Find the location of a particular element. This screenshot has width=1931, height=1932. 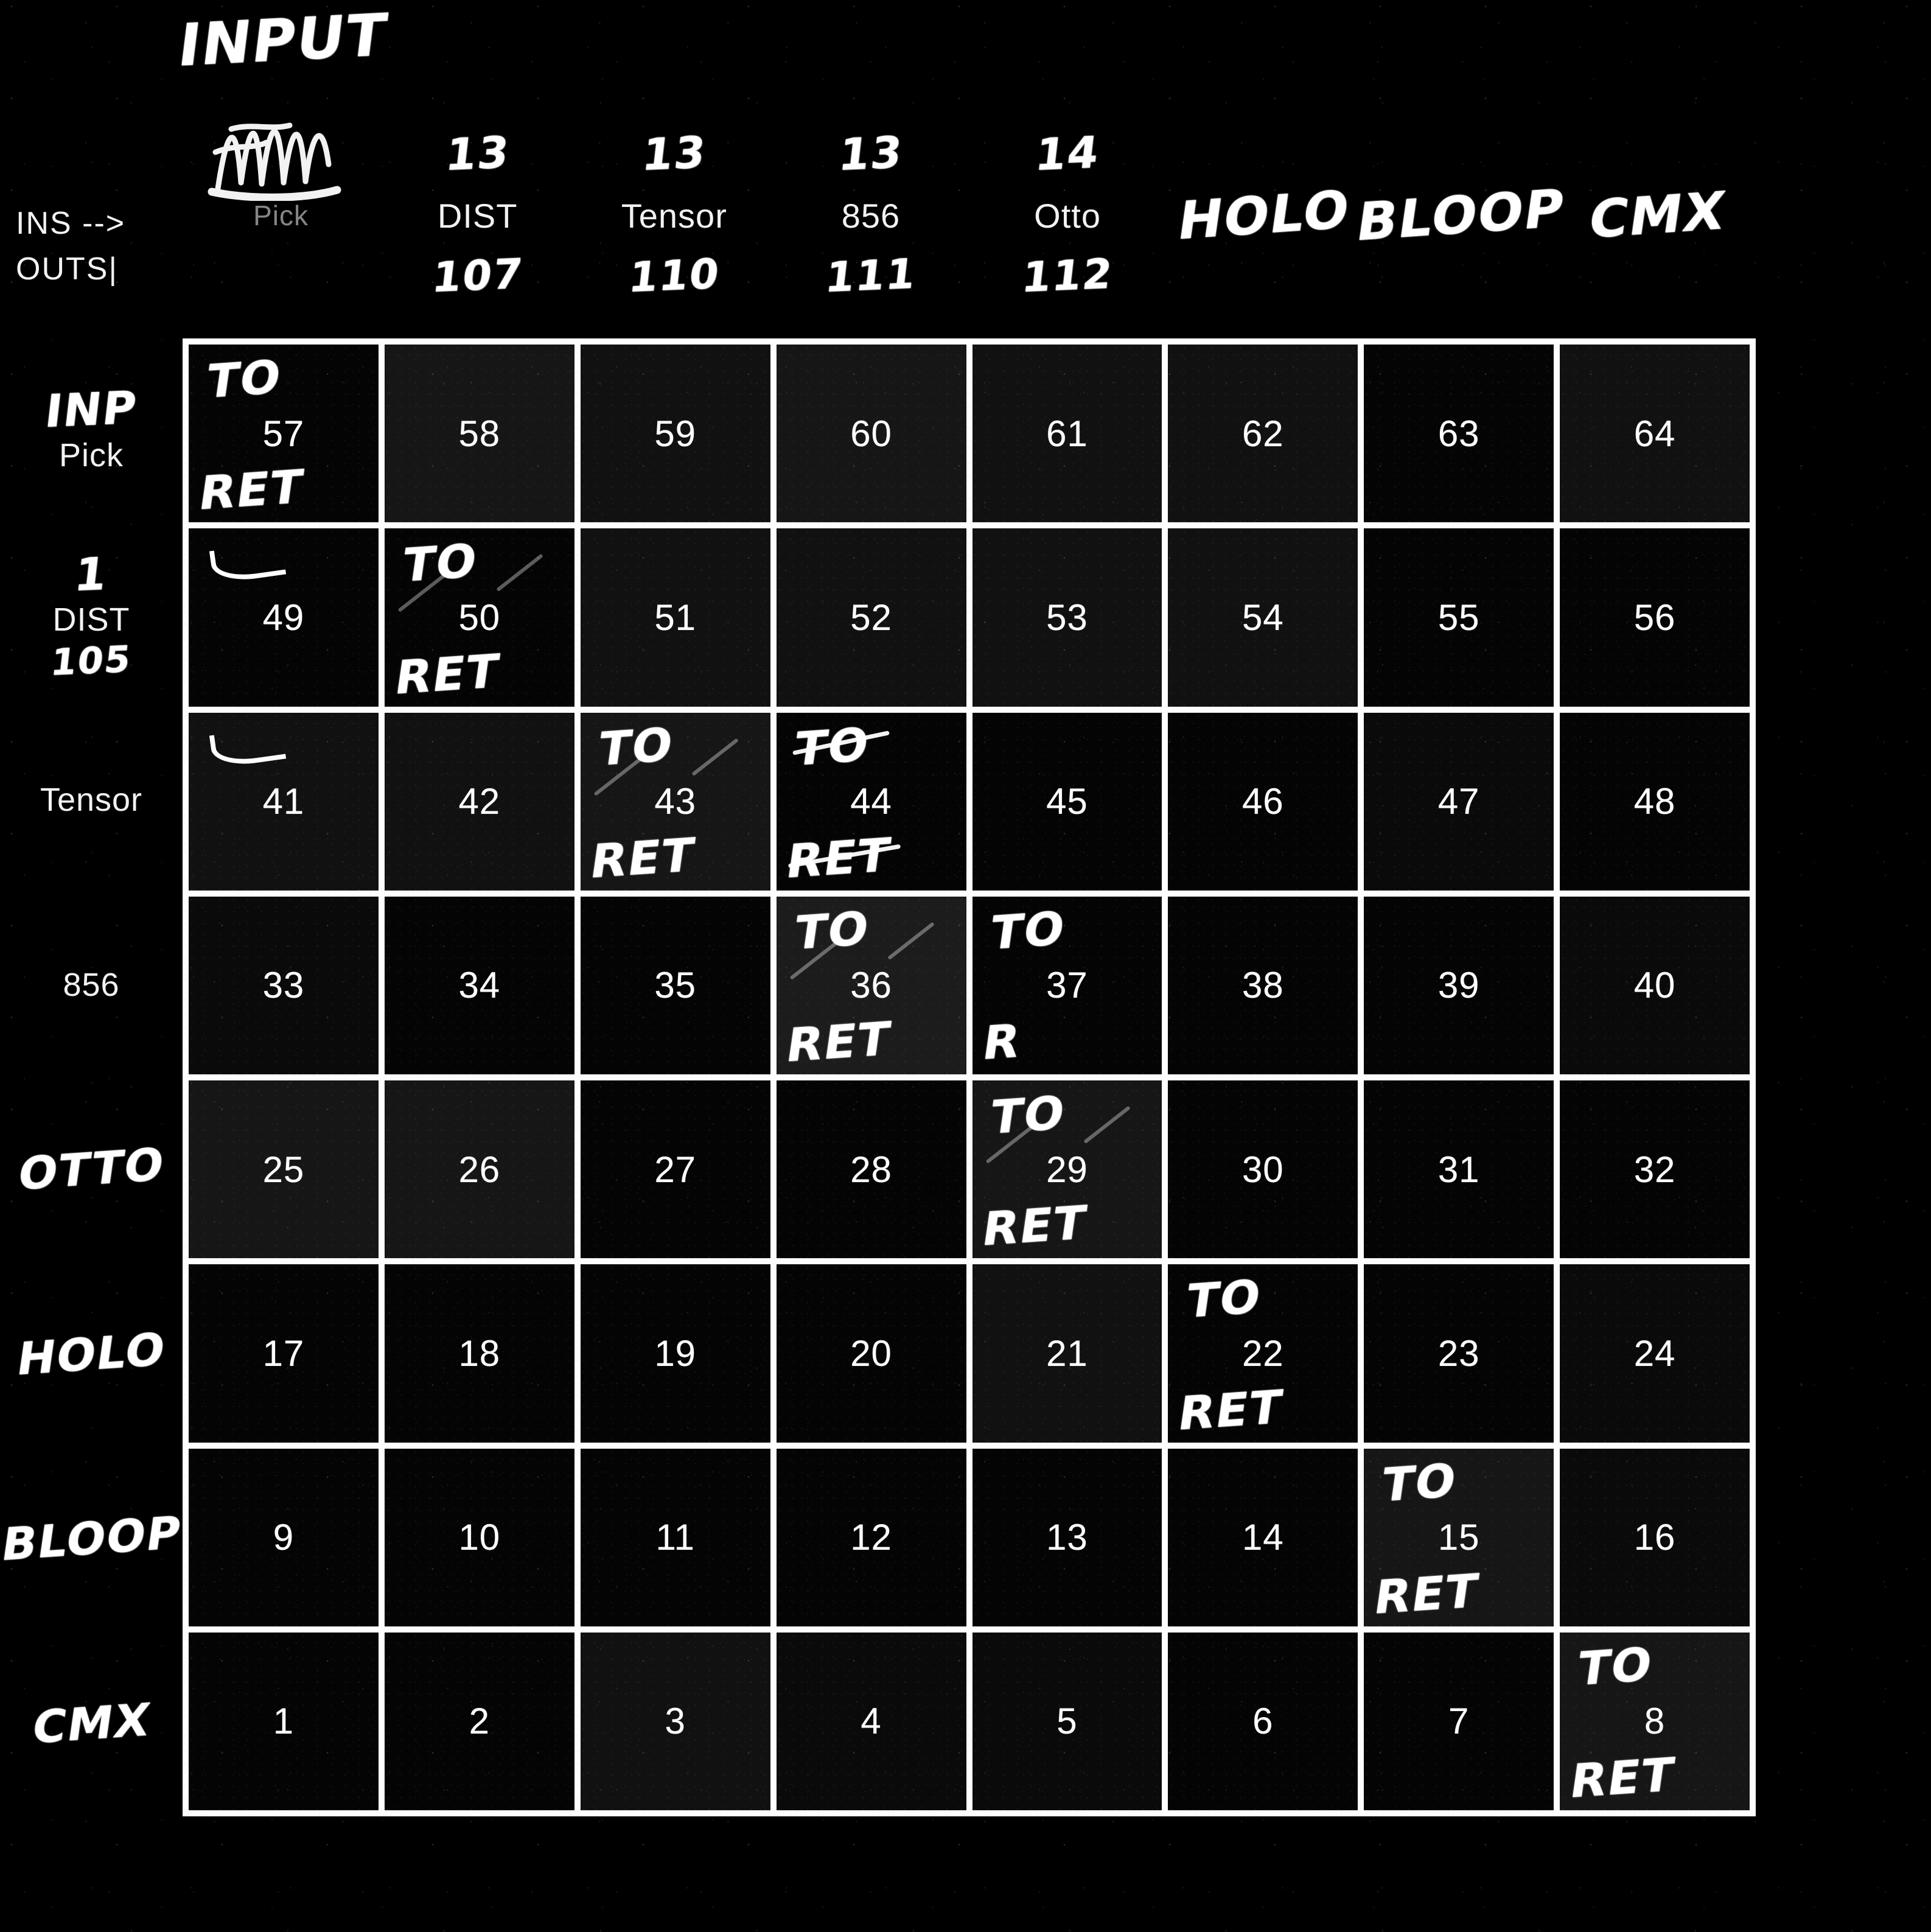

matrix-cell-61: 61 is located at coordinates (1067, 434).